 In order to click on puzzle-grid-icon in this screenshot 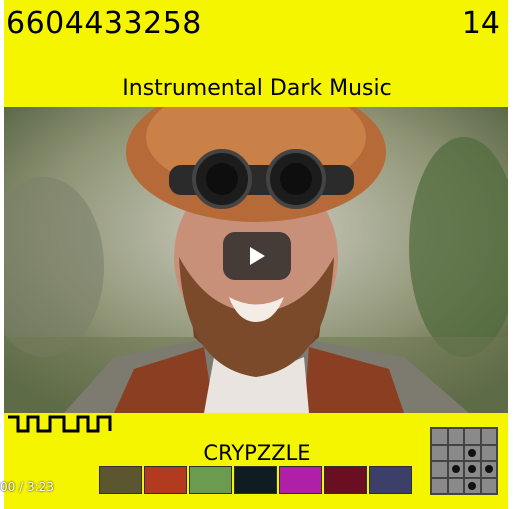, I will do `click(464, 461)`.